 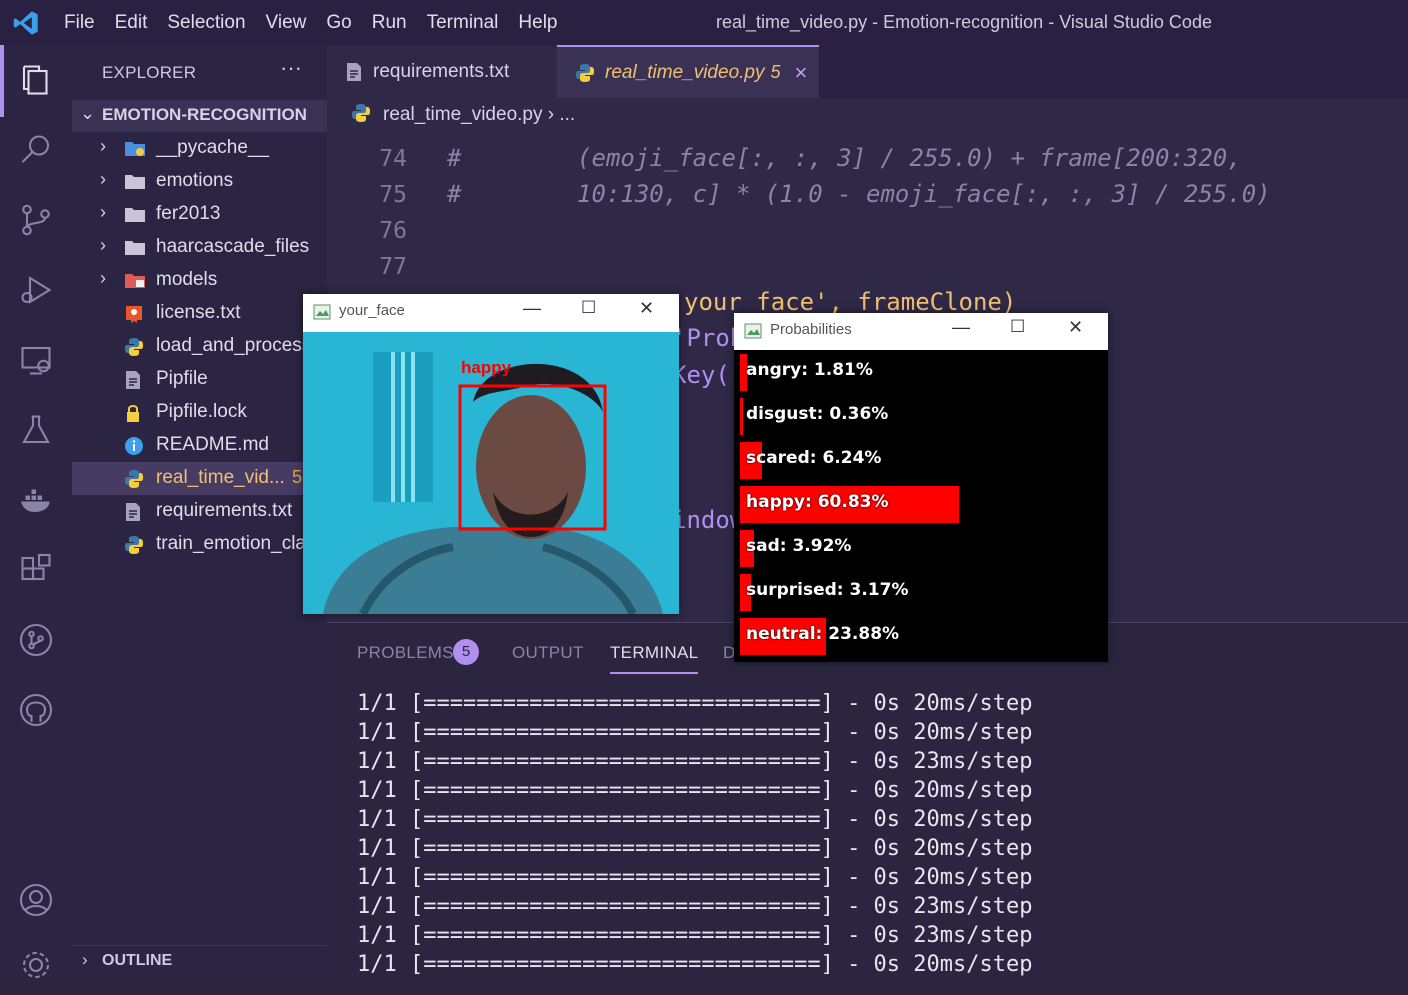 What do you see at coordinates (442, 71) in the screenshot?
I see `tab-requirements: requirements.txt` at bounding box center [442, 71].